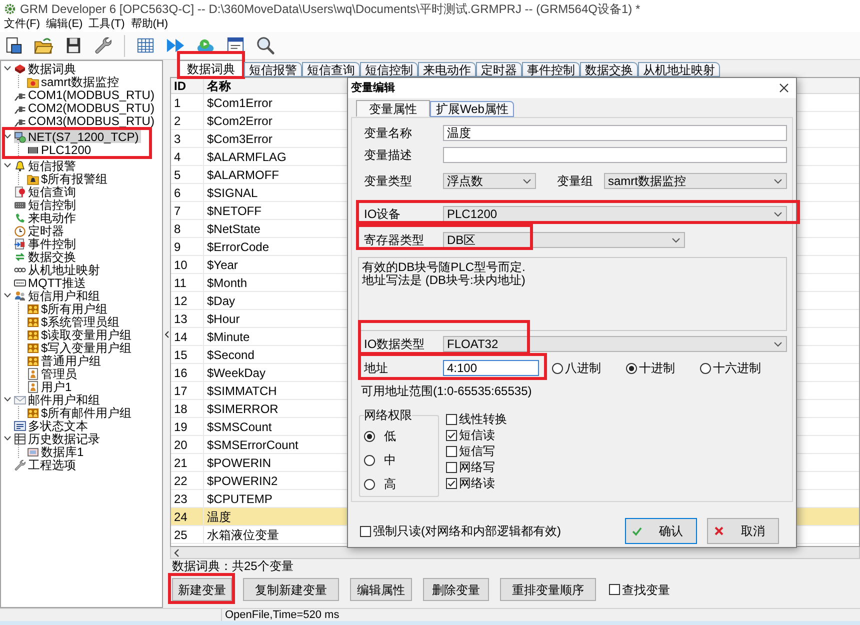 The width and height of the screenshot is (860, 625). Describe the element at coordinates (106, 24) in the screenshot. I see `menu-item: 工具(T)` at that location.